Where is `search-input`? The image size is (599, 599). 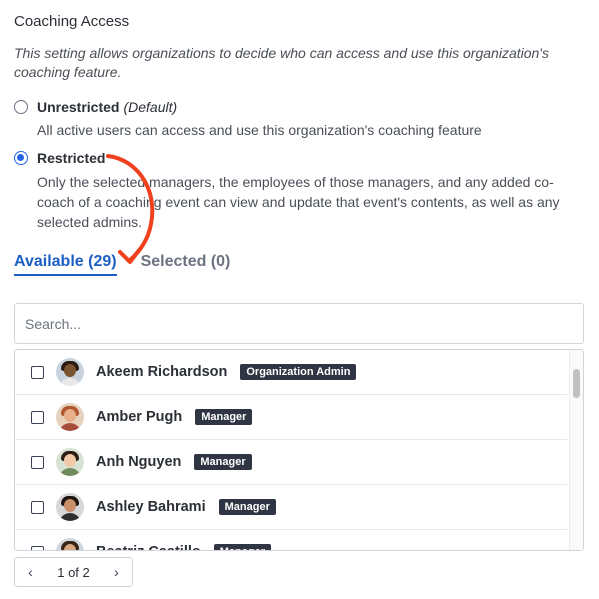 search-input is located at coordinates (299, 323).